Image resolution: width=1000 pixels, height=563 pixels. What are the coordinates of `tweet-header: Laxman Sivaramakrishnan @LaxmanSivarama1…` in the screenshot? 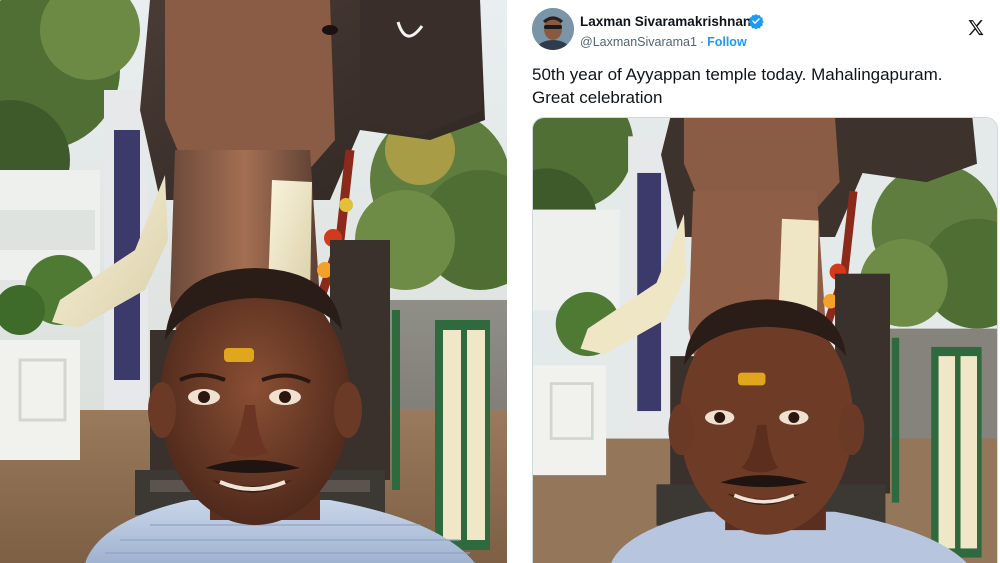 It's located at (762, 31).